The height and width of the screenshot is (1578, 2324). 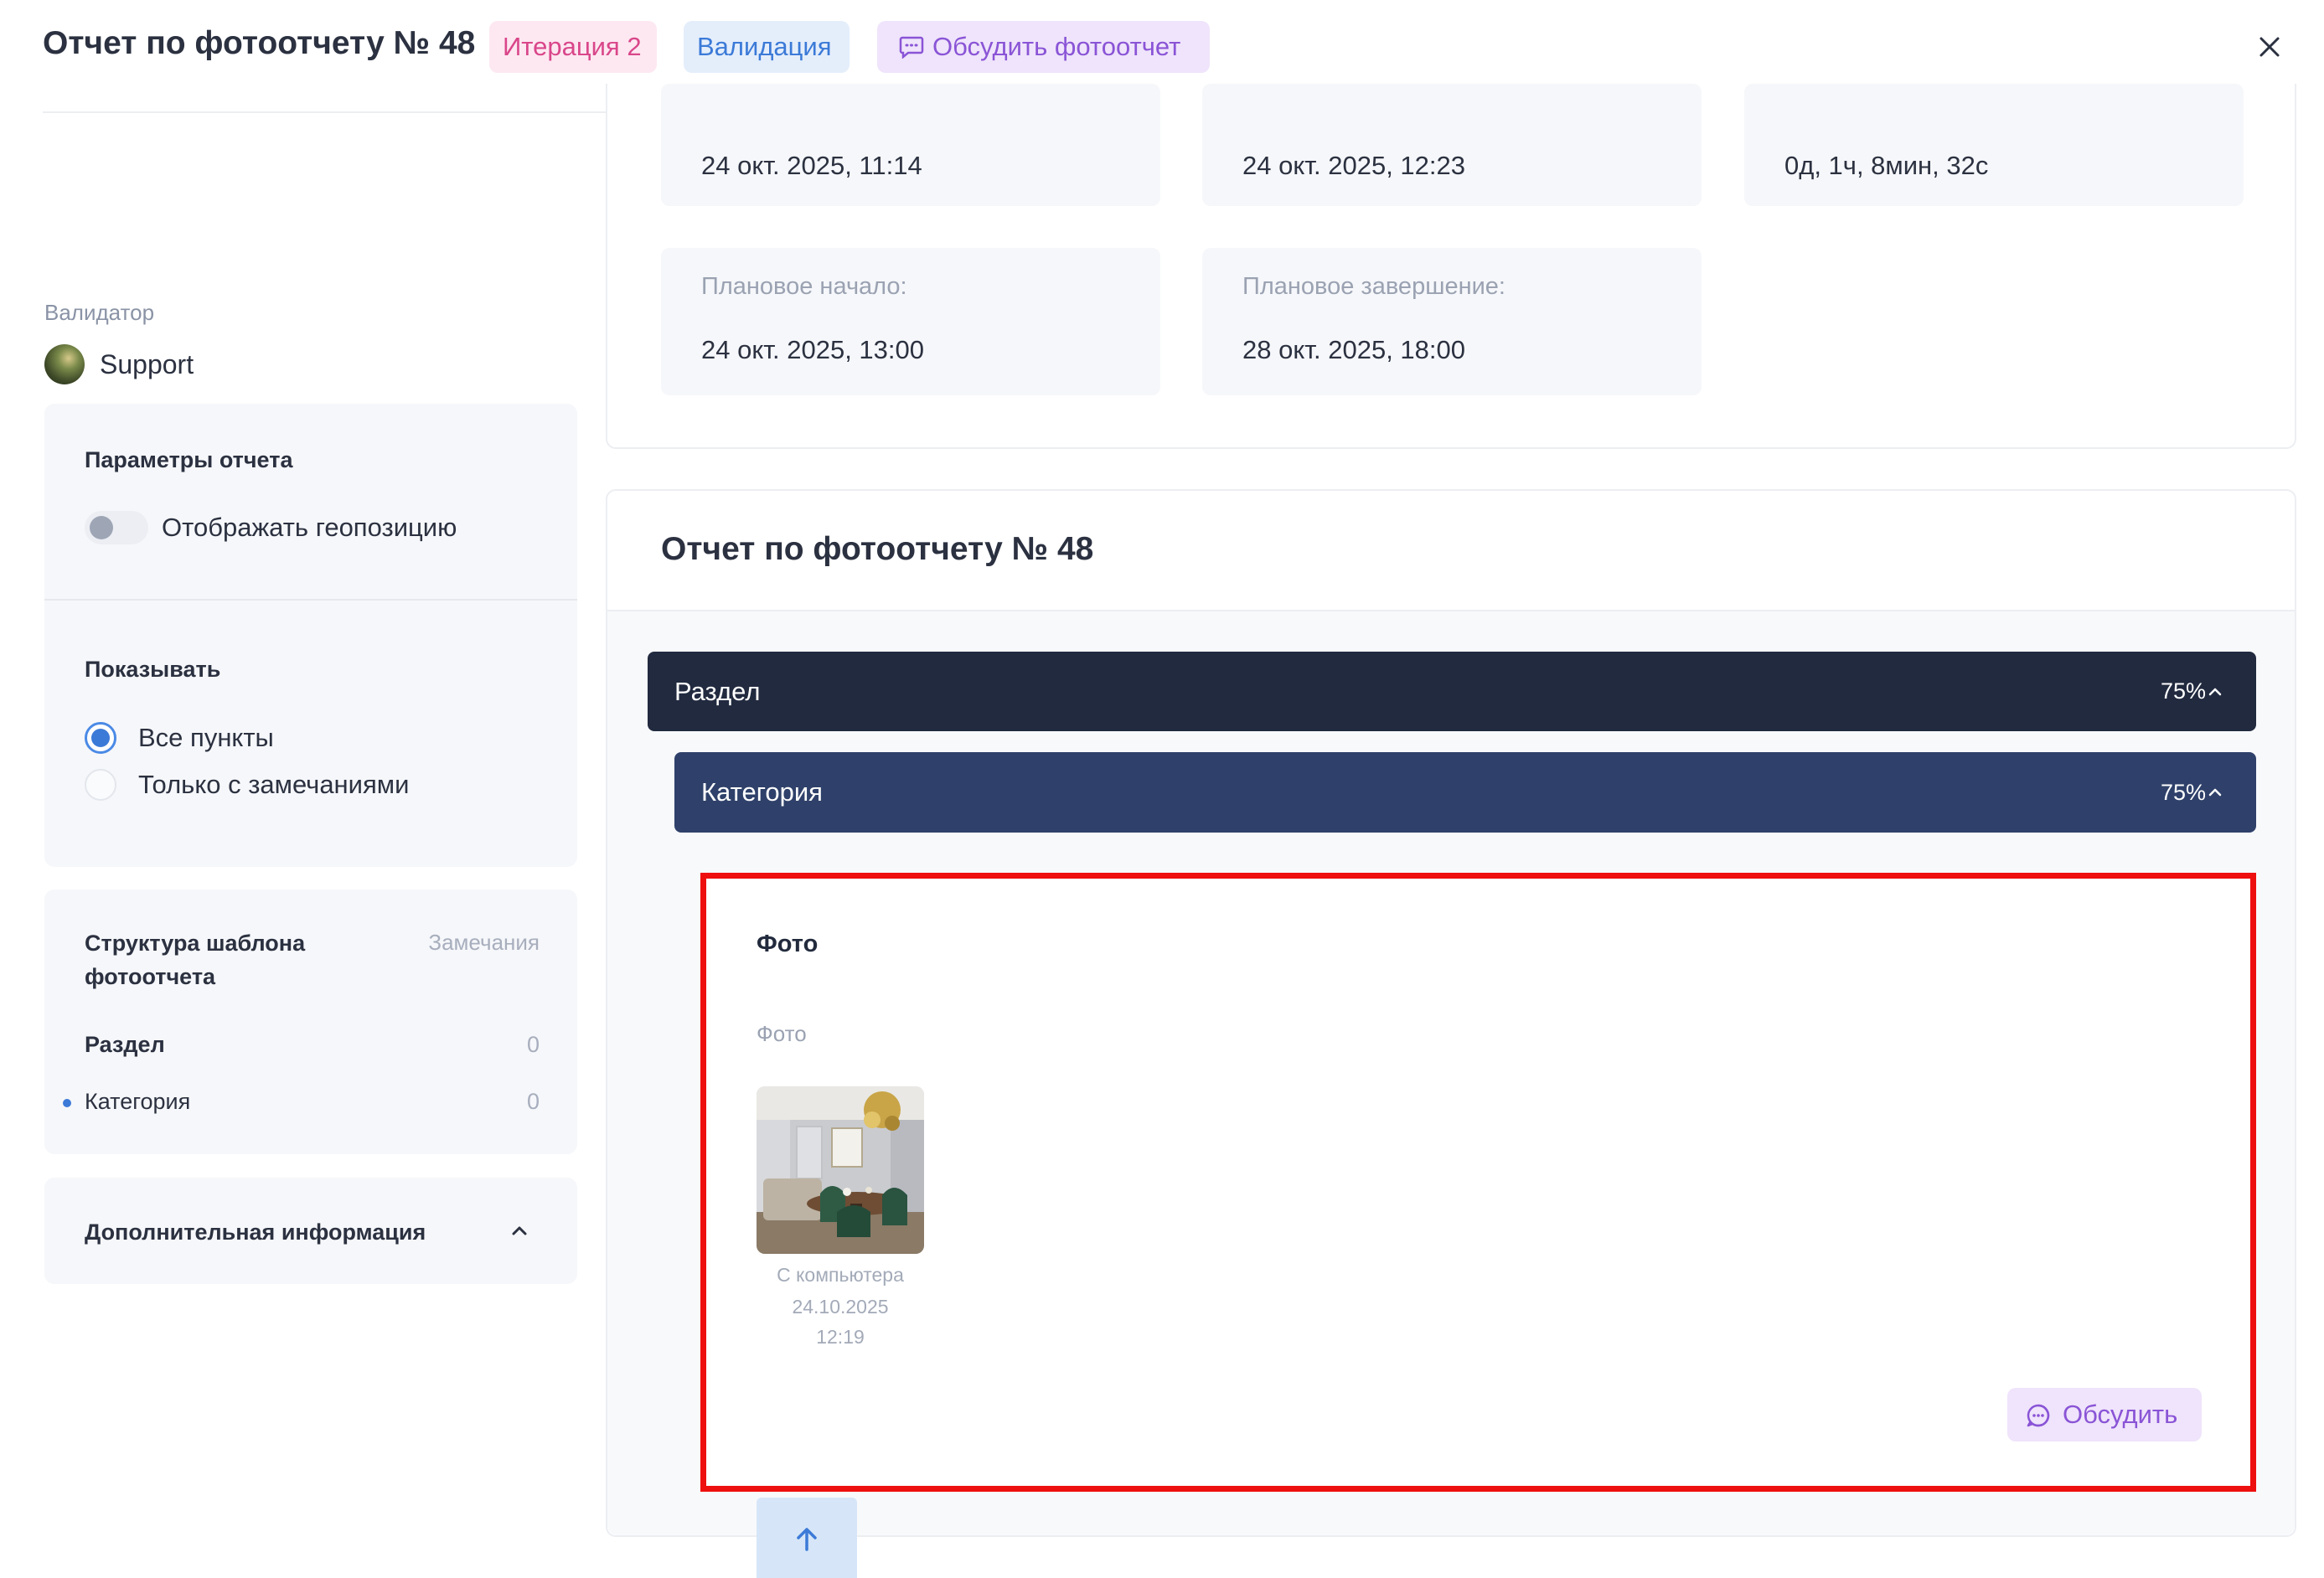 I want to click on additional-info-panel: Дополнительная информация, so click(x=310, y=1231).